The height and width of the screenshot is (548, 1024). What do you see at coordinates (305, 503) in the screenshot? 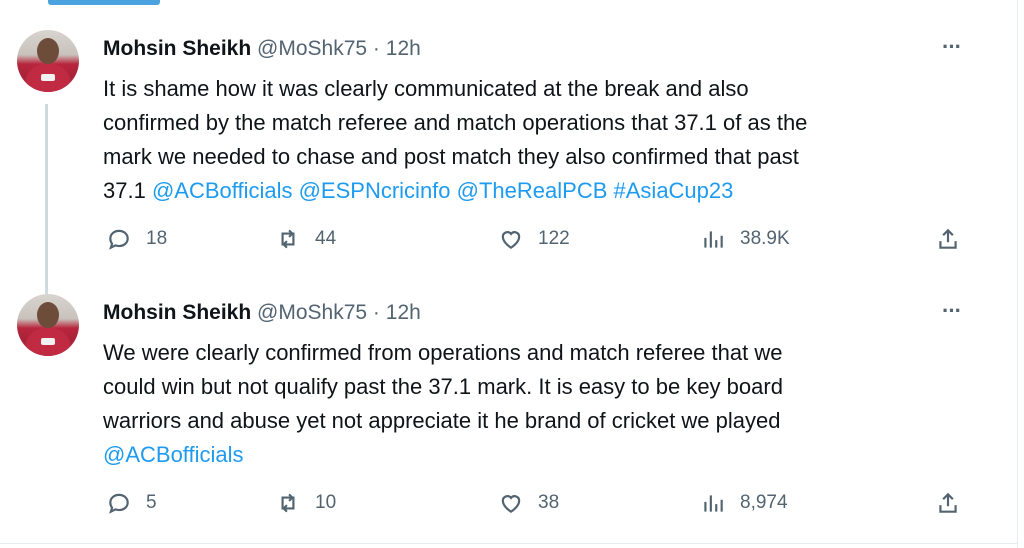
I see `retweet-button: 10` at bounding box center [305, 503].